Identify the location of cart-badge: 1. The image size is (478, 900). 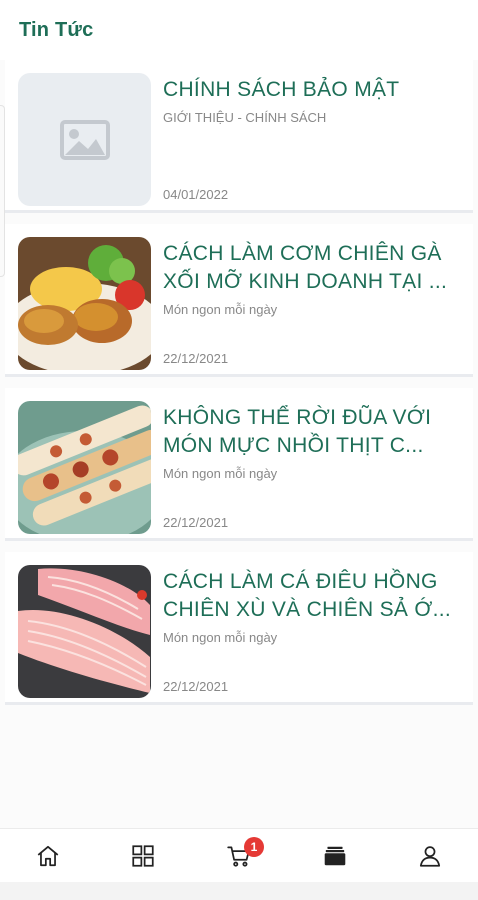
(253, 846).